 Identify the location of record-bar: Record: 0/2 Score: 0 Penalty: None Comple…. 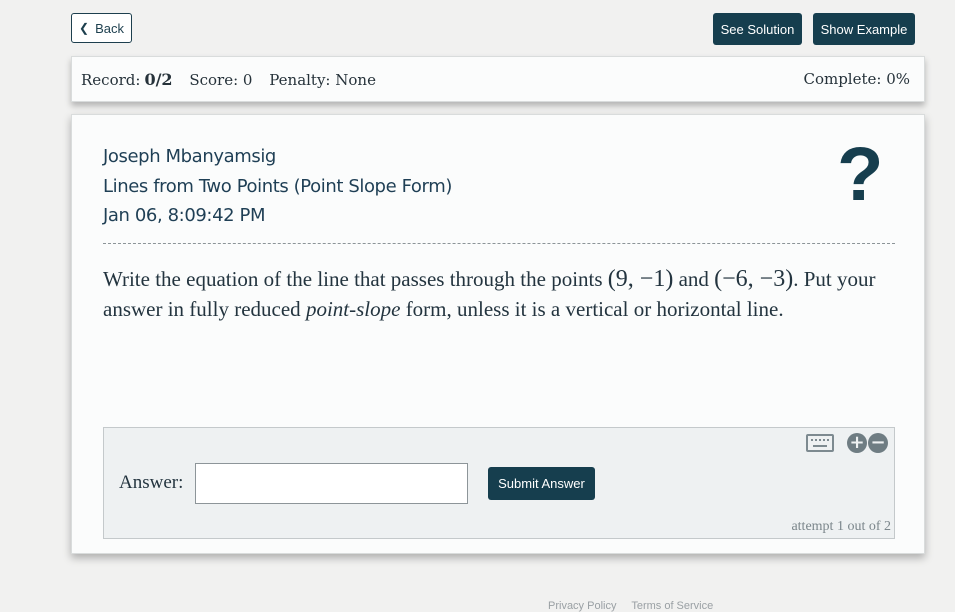
(498, 79).